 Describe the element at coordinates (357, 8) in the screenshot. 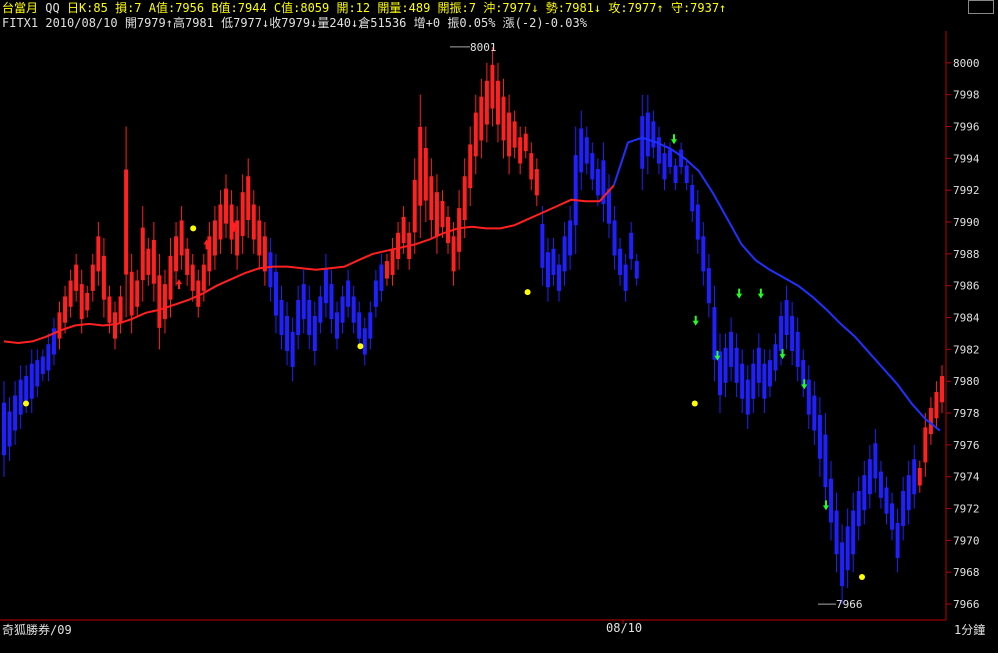

I see `indicator-item: 開:12` at that location.